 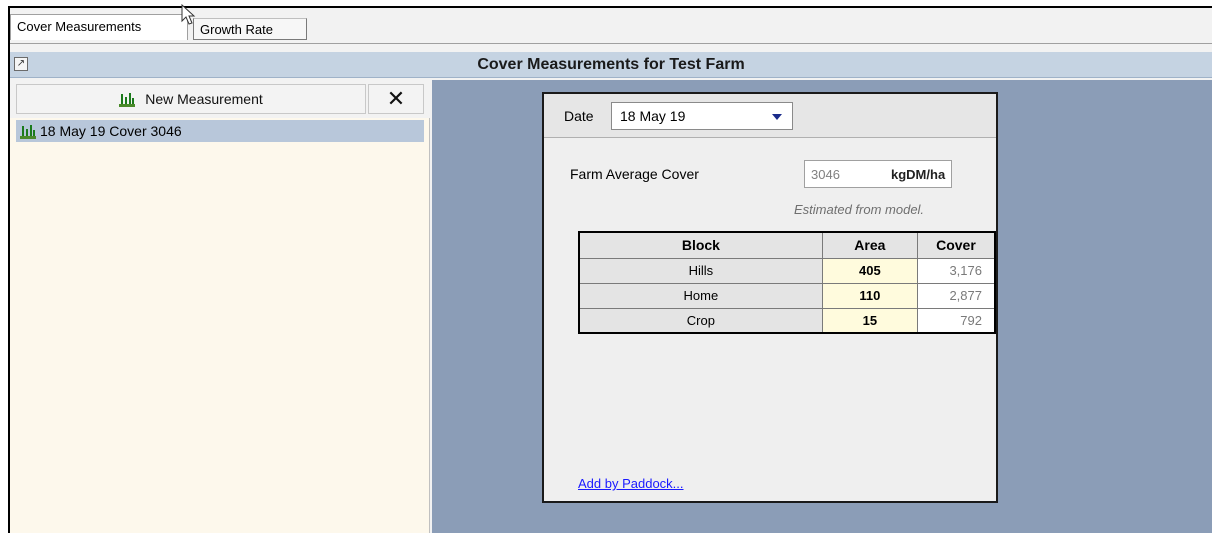 What do you see at coordinates (700, 245) in the screenshot?
I see `column-header-block: Block` at bounding box center [700, 245].